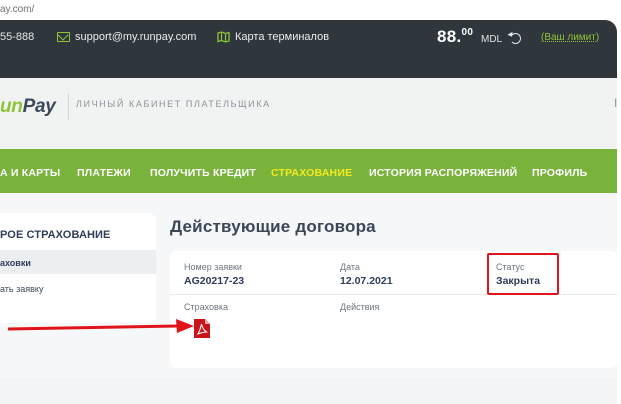 Image resolution: width=621 pixels, height=404 pixels. What do you see at coordinates (30, 173) in the screenshot?
I see `nav-item-cards: А И КАРТЫ` at bounding box center [30, 173].